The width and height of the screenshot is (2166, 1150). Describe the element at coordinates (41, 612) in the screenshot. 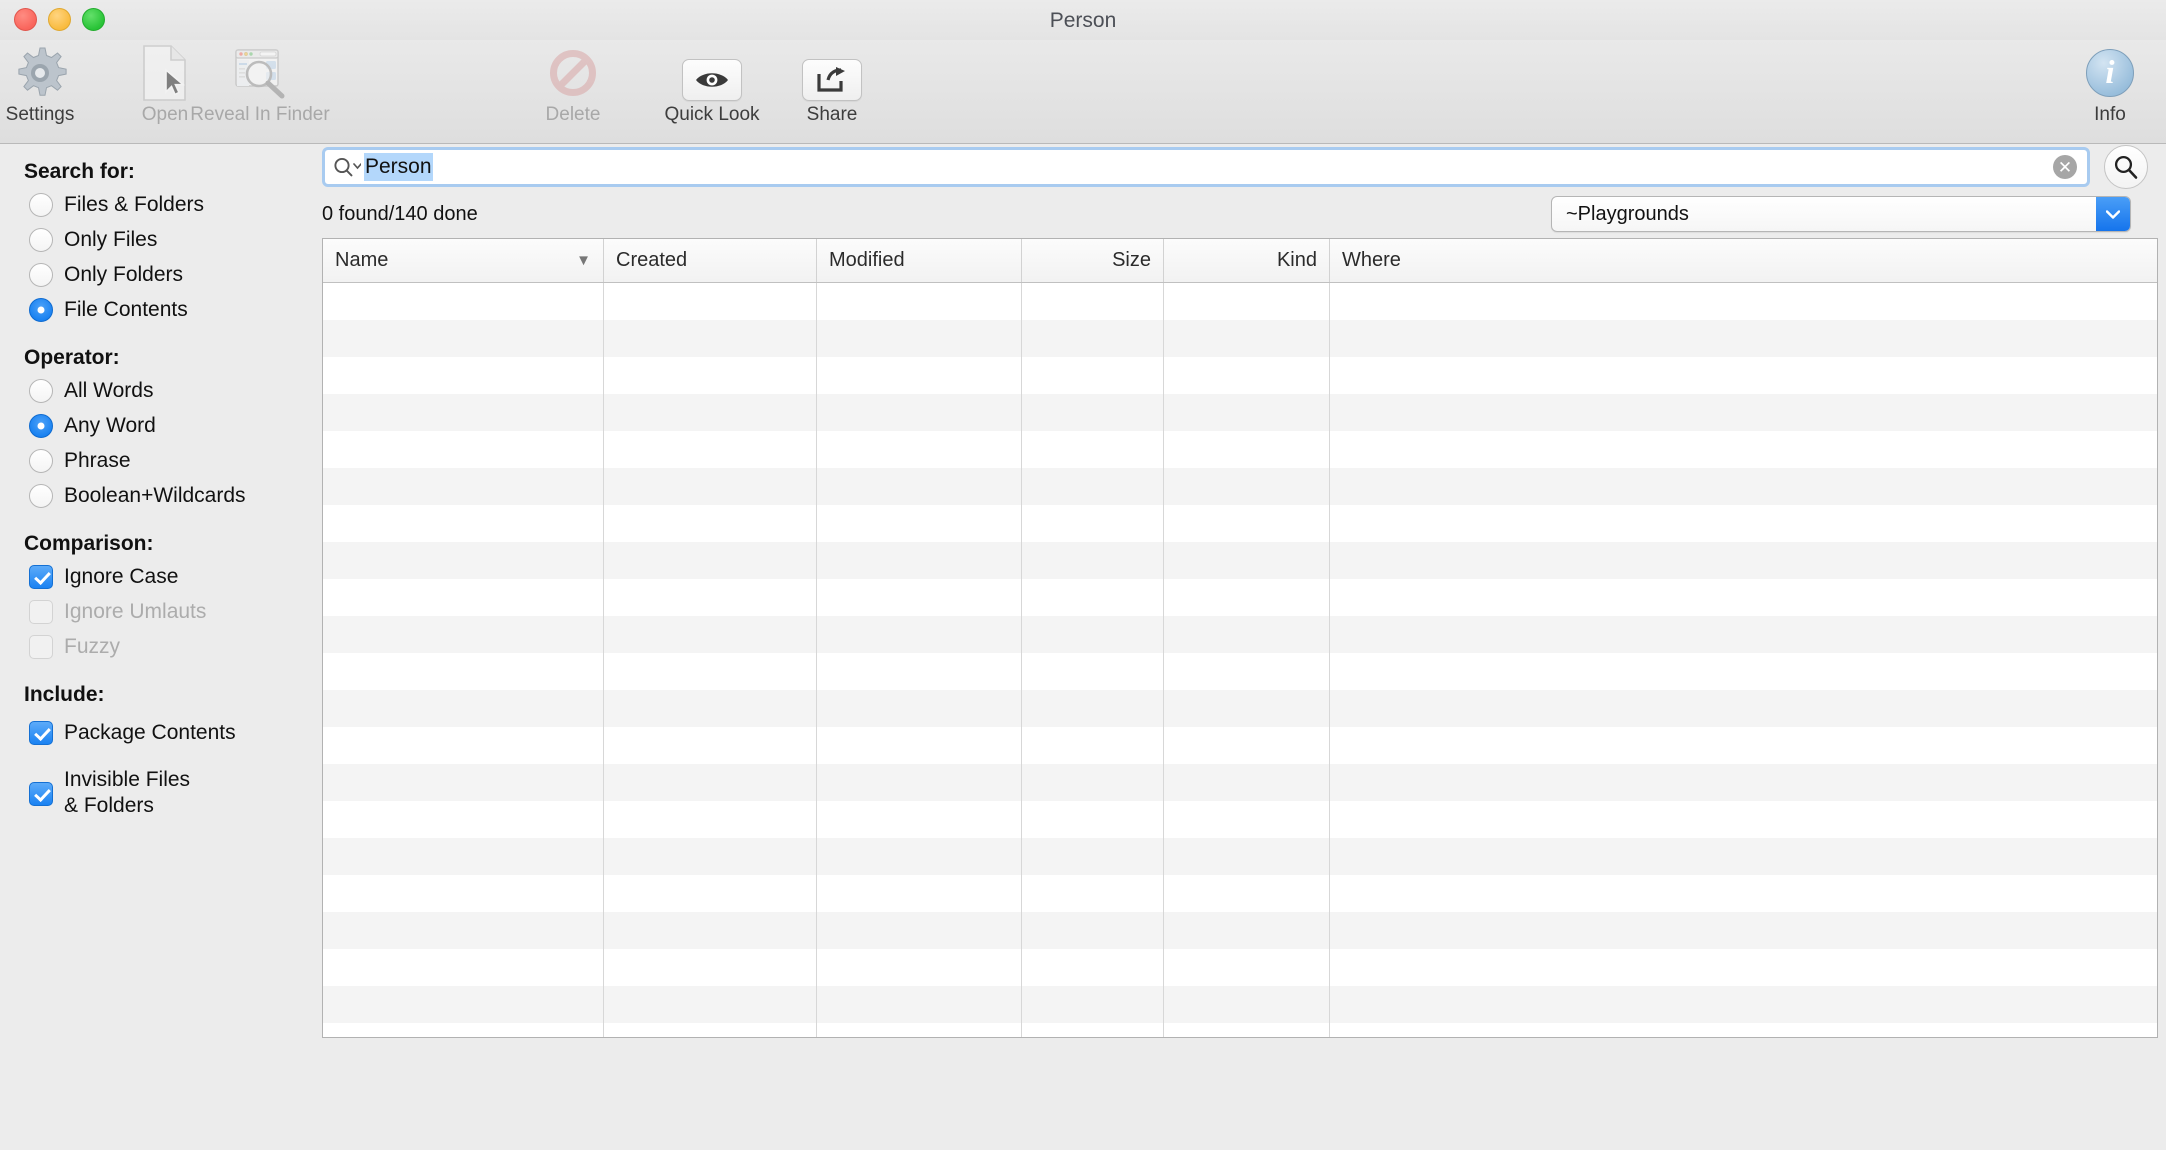

I see `checkbox-indicator-disabled` at that location.